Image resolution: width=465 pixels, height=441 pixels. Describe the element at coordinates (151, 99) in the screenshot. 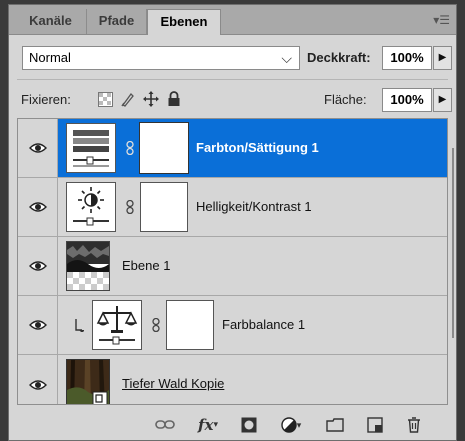

I see `lock-move-icon` at that location.